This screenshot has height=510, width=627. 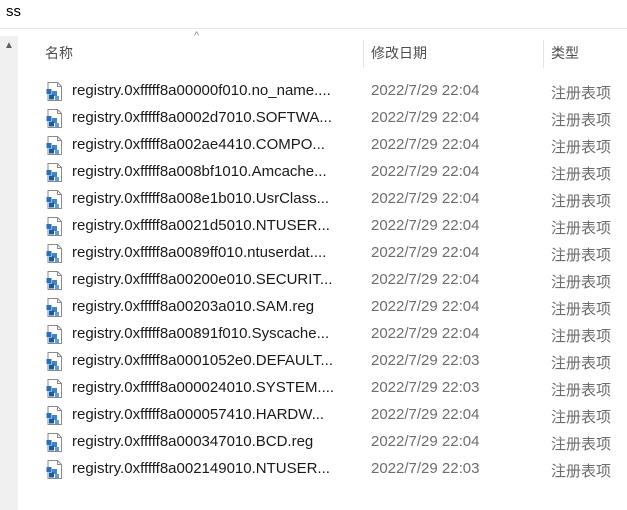 What do you see at coordinates (9, 46) in the screenshot?
I see `scroll-up-arrow-icon: ▲` at bounding box center [9, 46].